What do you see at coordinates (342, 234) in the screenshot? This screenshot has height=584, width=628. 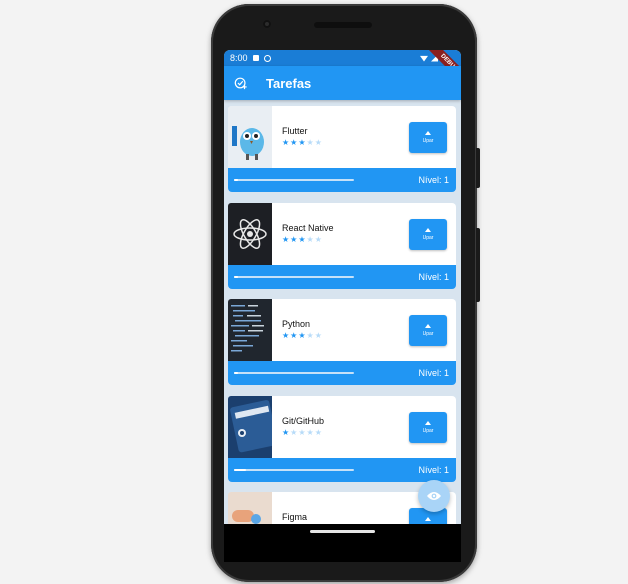 I see `task-card-body: React Native ★ ★ ★ ★ ★ Upar` at bounding box center [342, 234].